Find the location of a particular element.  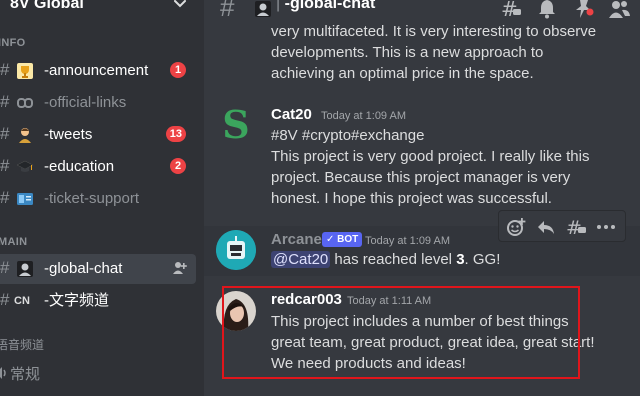

message-author: Cat20 is located at coordinates (291, 114).